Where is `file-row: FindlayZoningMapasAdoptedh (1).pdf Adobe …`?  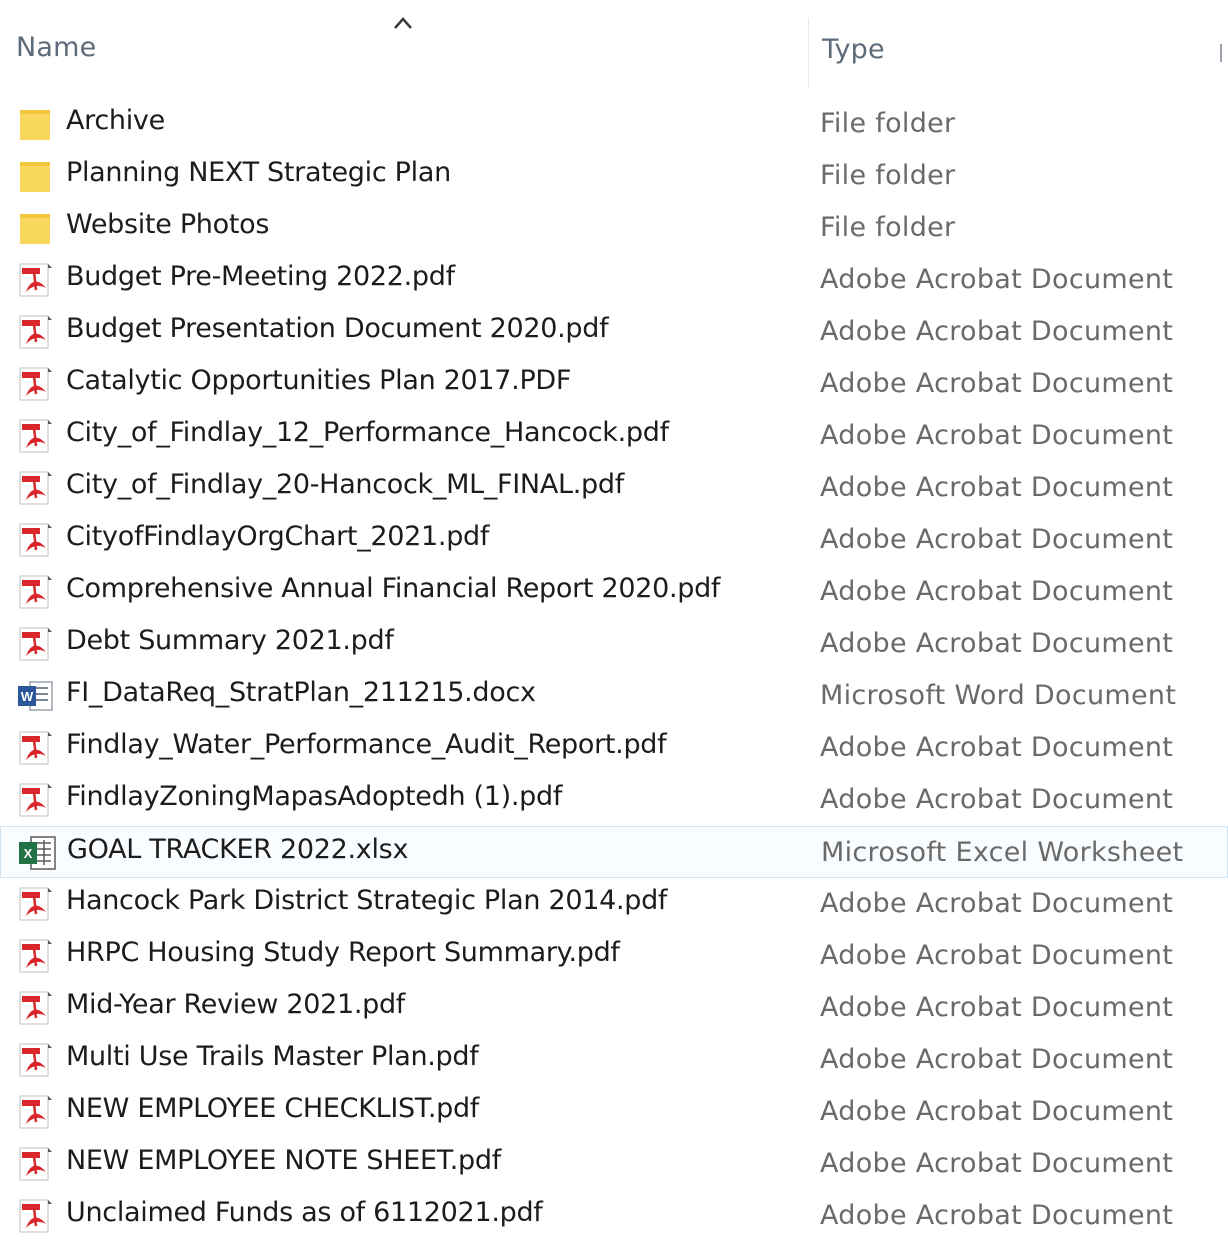 file-row: FindlayZoningMapasAdoptedh (1).pdf Adobe … is located at coordinates (614, 800).